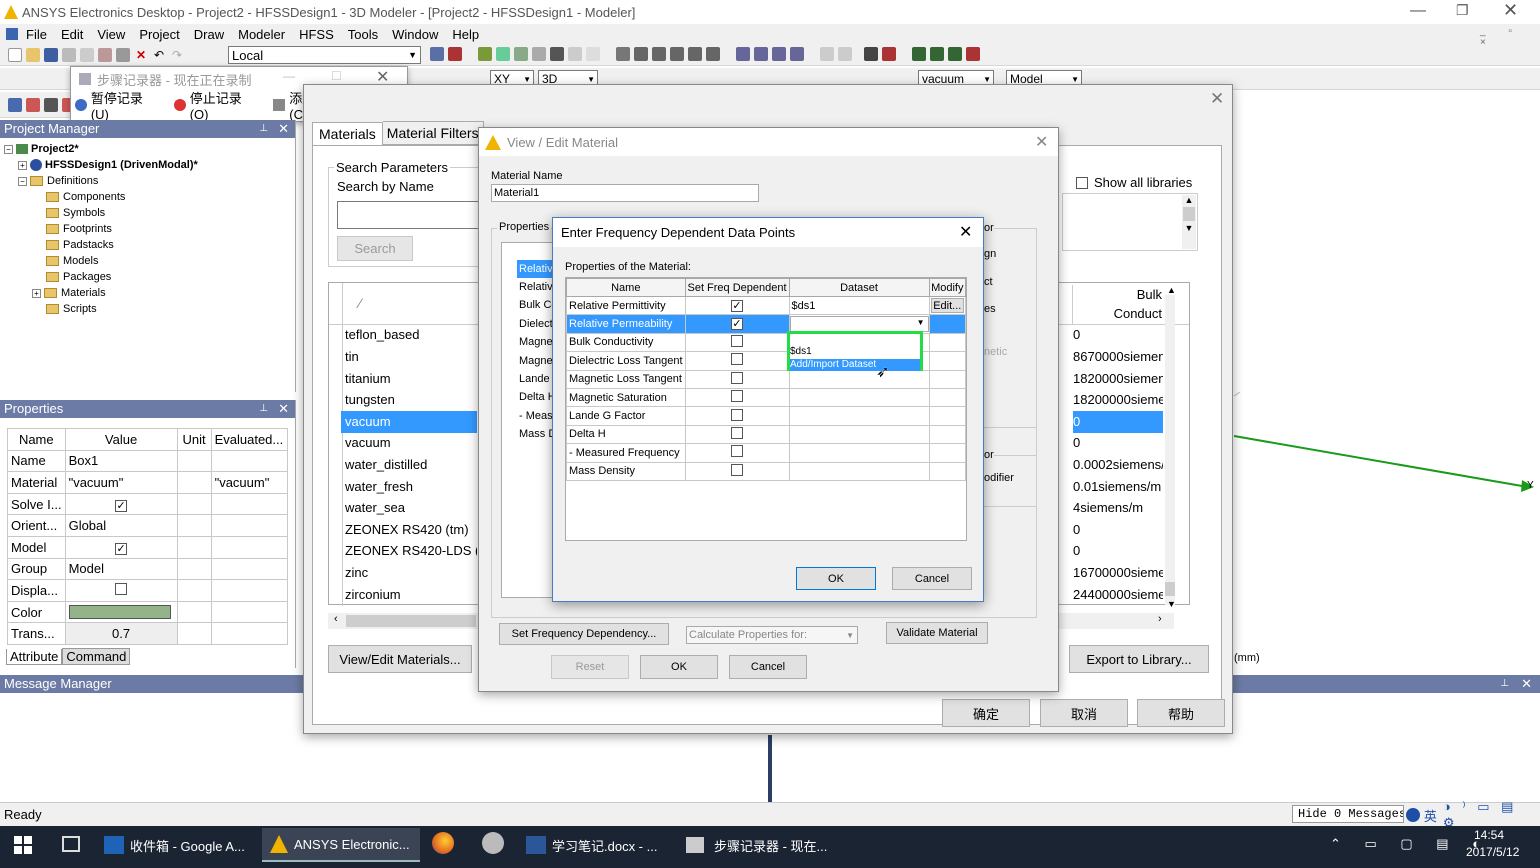 Image resolution: width=1540 pixels, height=868 pixels. What do you see at coordinates (1462, 10) in the screenshot?
I see `restore-button: ❐` at bounding box center [1462, 10].